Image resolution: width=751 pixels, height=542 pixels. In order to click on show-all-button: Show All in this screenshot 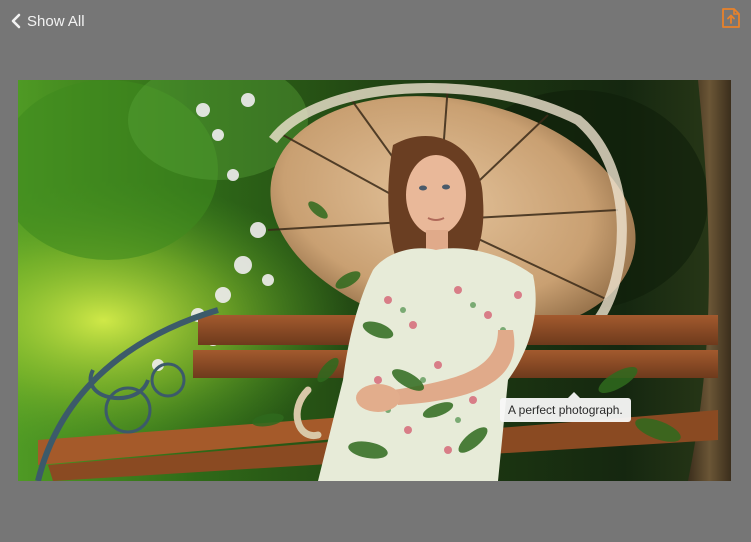, I will do `click(47, 21)`.